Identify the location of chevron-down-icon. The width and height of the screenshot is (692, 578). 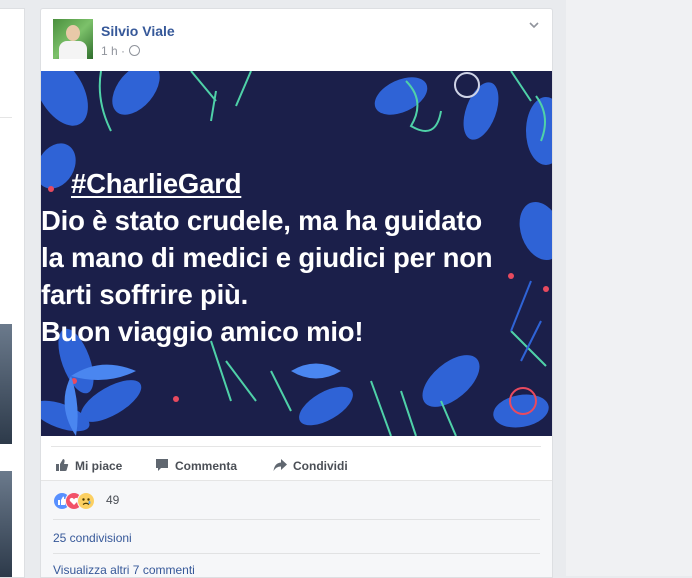
(534, 25).